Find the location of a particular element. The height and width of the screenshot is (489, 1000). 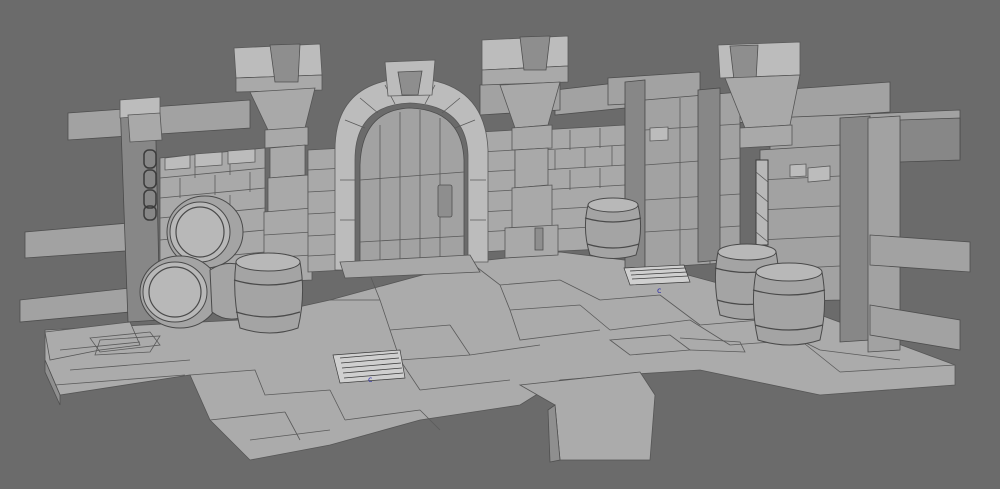

barrel-standing-center is located at coordinates (613, 228).